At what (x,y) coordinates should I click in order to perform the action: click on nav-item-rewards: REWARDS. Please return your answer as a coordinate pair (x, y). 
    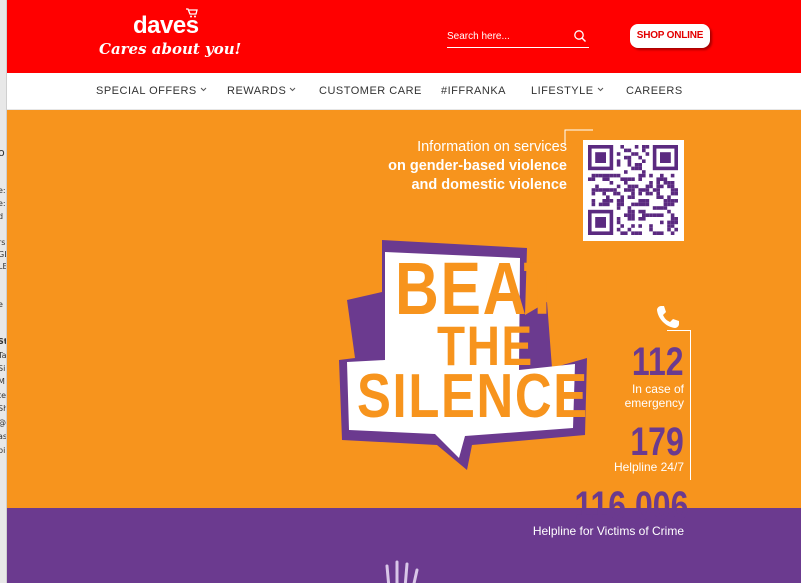
    Looking at the image, I should click on (261, 91).